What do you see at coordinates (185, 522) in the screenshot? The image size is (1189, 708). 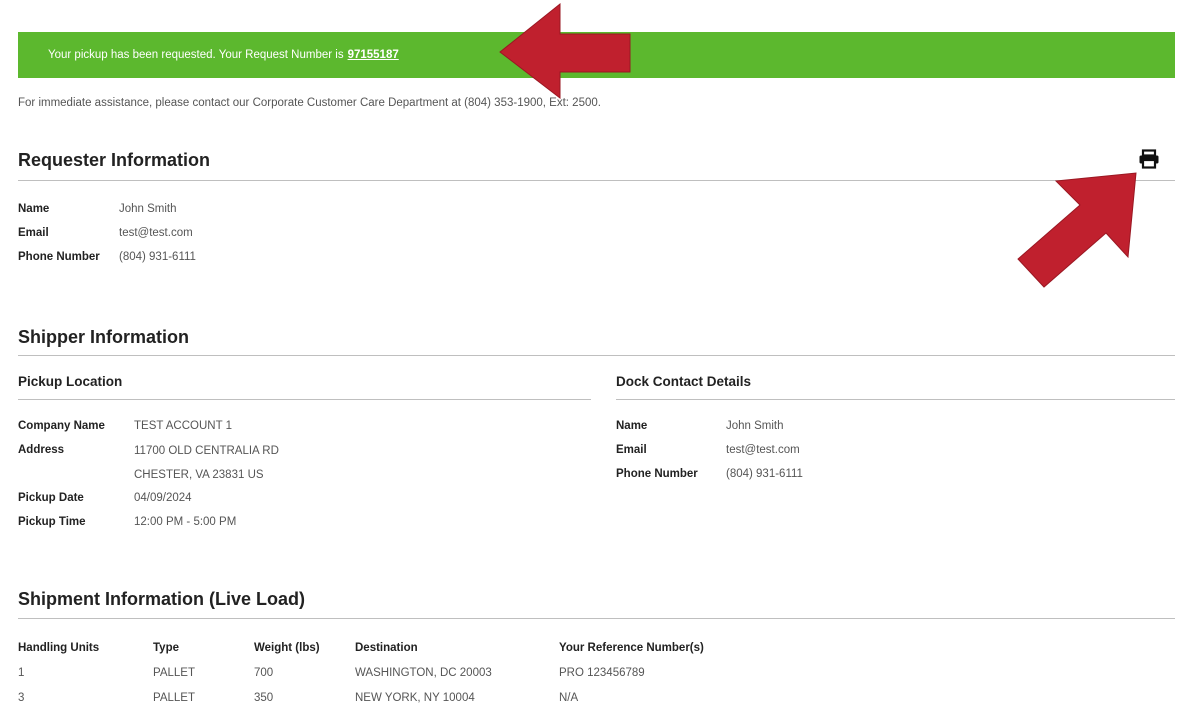 I see `field-value: 12:00 PM - 5:00 PM` at bounding box center [185, 522].